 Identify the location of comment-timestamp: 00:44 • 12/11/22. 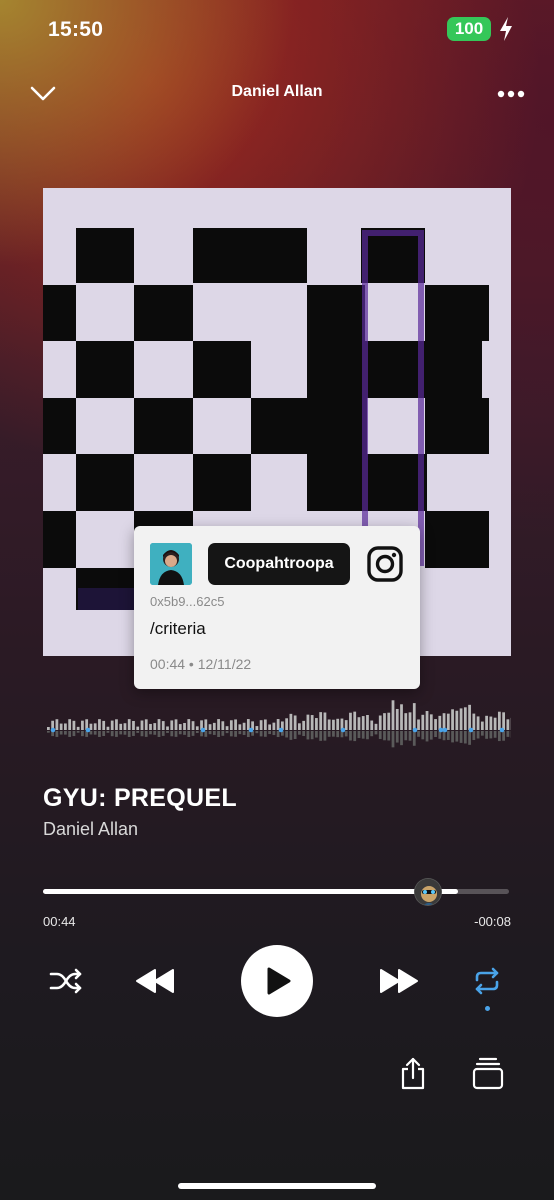
(201, 664).